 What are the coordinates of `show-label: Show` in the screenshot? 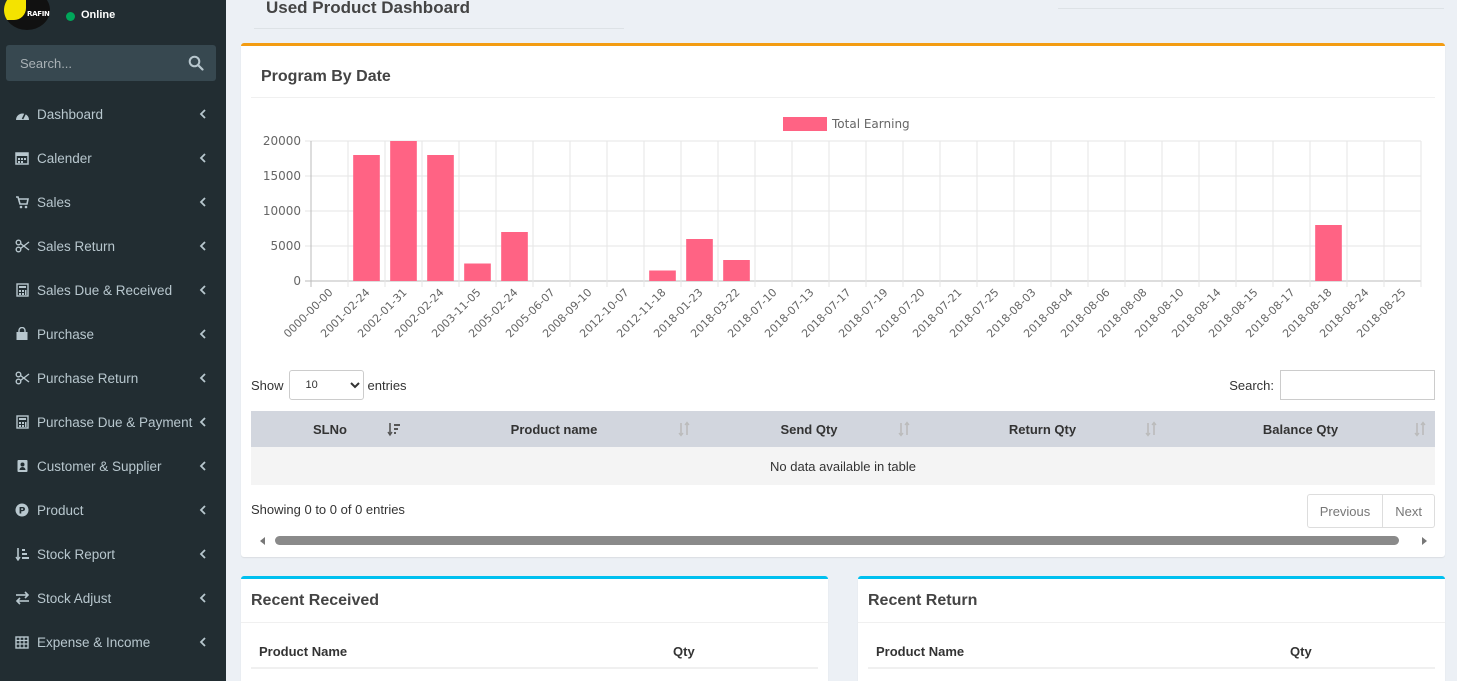 It's located at (267, 385).